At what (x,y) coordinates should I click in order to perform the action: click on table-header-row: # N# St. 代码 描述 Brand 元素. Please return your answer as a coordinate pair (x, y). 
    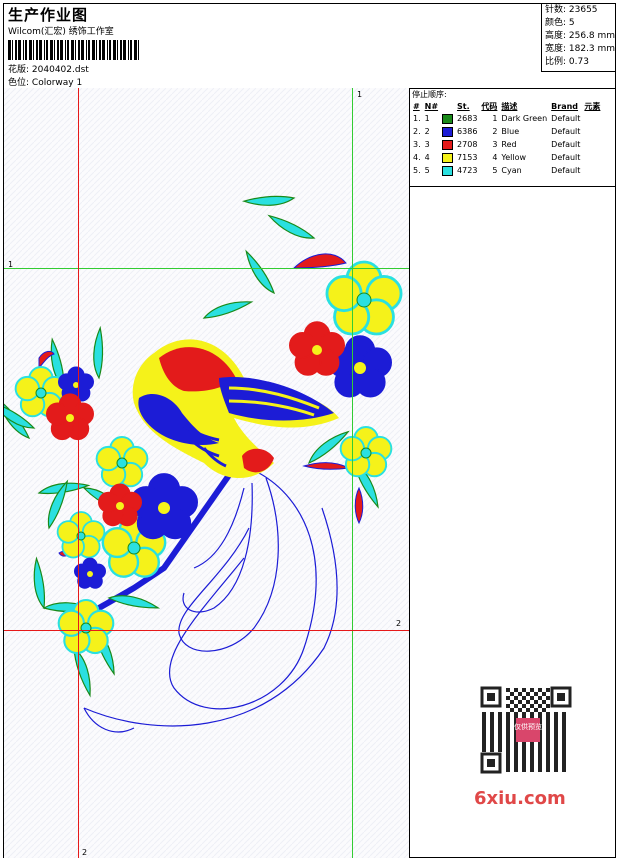
    Looking at the image, I should click on (506, 106).